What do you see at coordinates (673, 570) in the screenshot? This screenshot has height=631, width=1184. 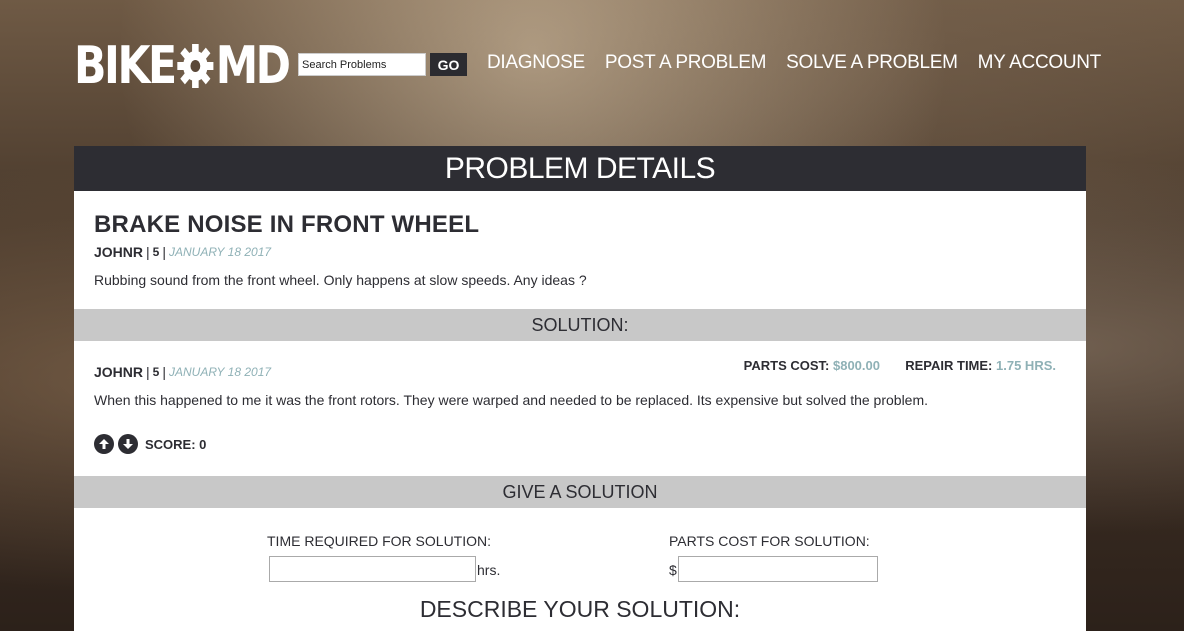 I see `currency-symbol: $` at bounding box center [673, 570].